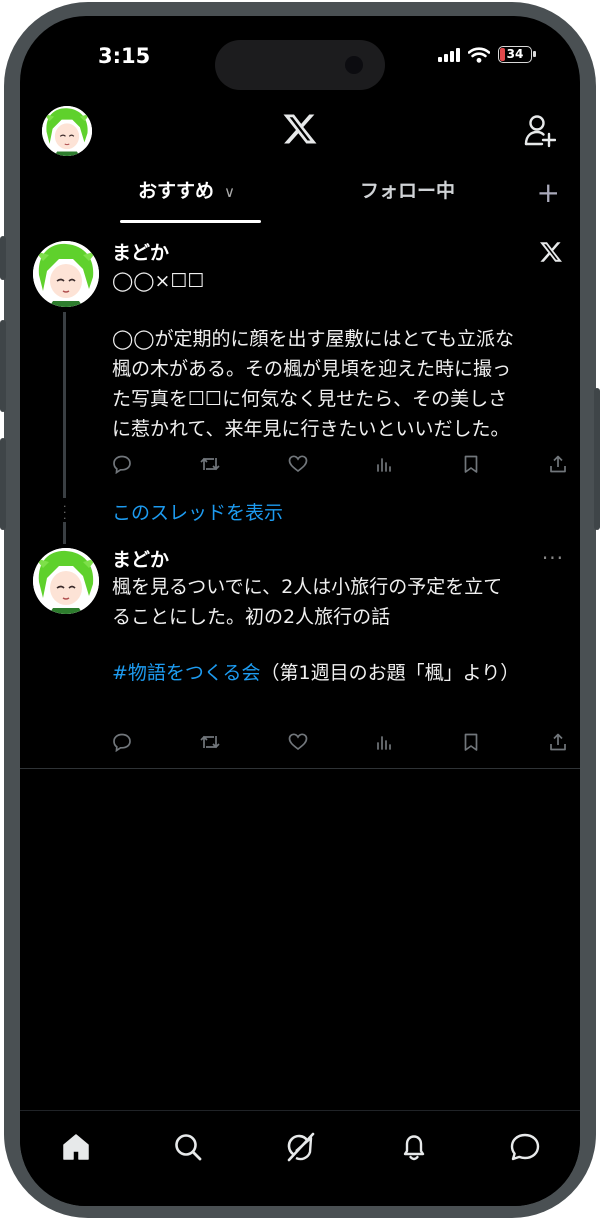  What do you see at coordinates (176, 191) in the screenshot?
I see `tab-recommended-label: おすすめ` at bounding box center [176, 191].